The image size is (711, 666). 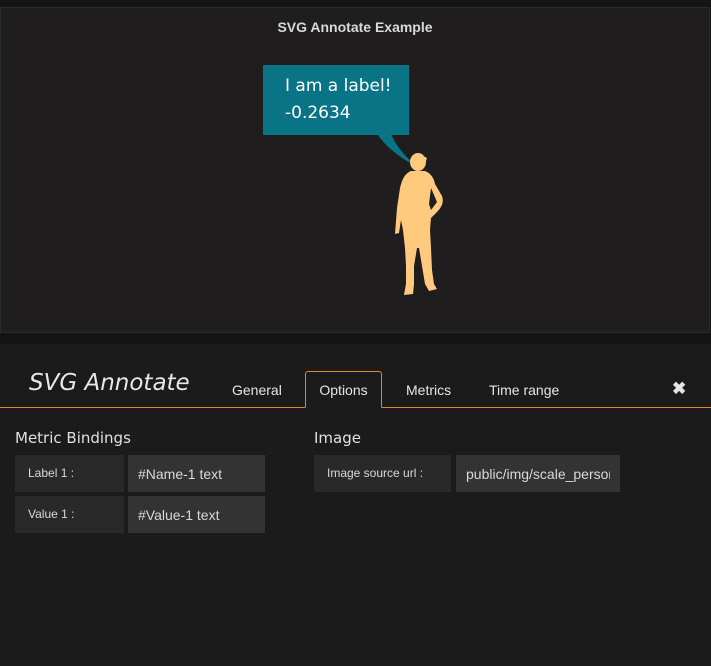 I want to click on value-1-input, so click(x=196, y=514).